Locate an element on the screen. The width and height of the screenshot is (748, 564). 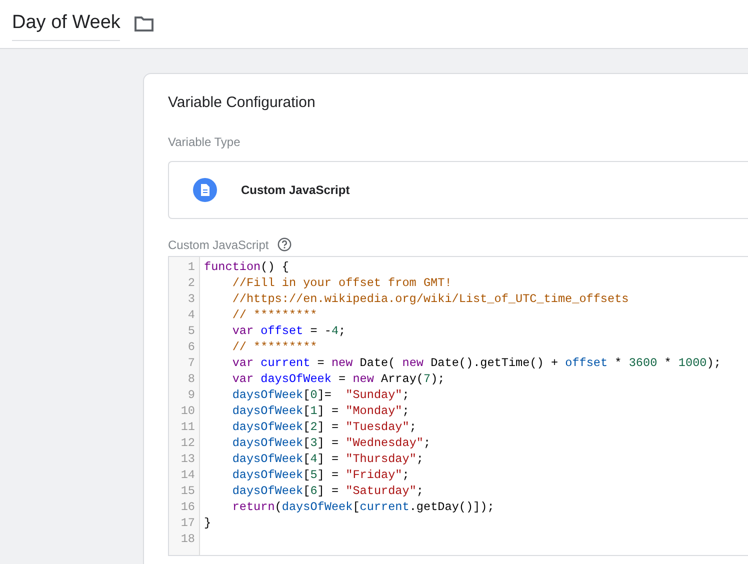
code-line: function() { is located at coordinates (246, 267).